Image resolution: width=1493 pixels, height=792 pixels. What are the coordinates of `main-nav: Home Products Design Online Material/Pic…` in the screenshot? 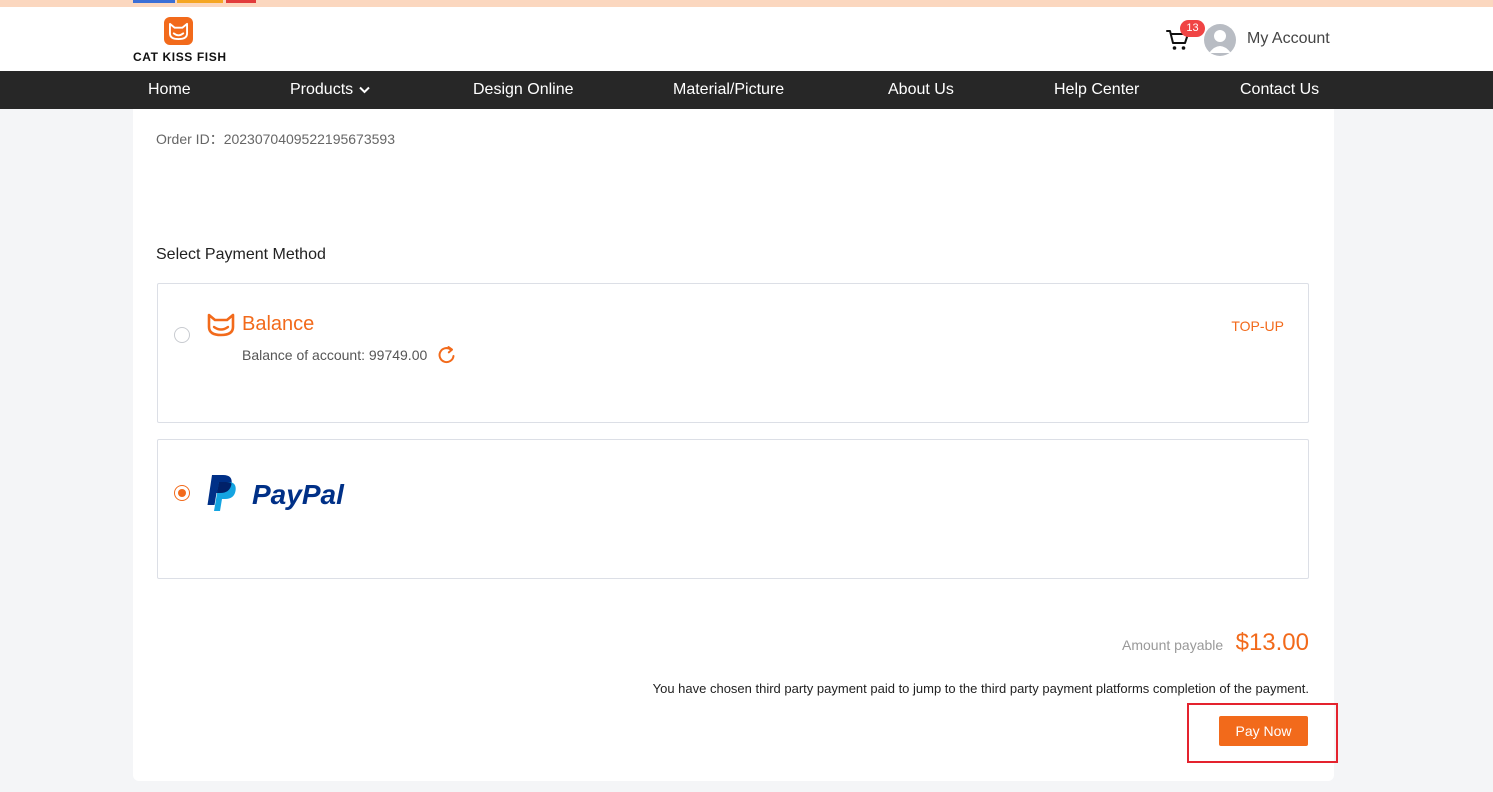 It's located at (746, 90).